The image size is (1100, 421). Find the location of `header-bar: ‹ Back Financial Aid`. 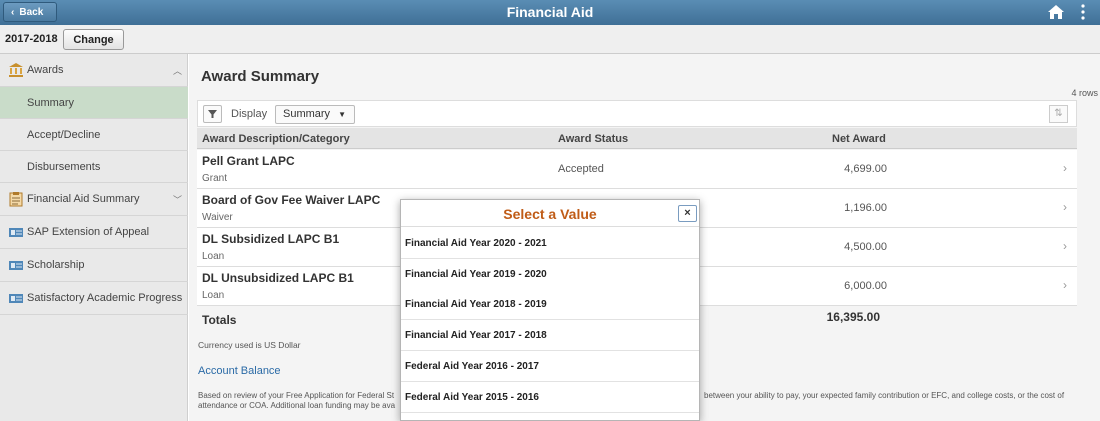

header-bar: ‹ Back Financial Aid is located at coordinates (550, 12).